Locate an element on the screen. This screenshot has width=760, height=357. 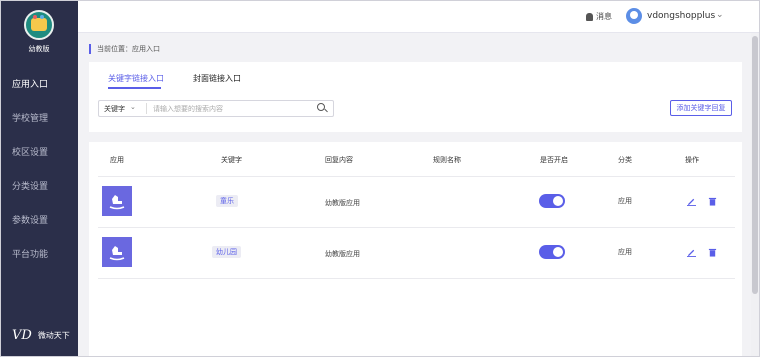
vd-logo-icon: VD is located at coordinates (22, 335).